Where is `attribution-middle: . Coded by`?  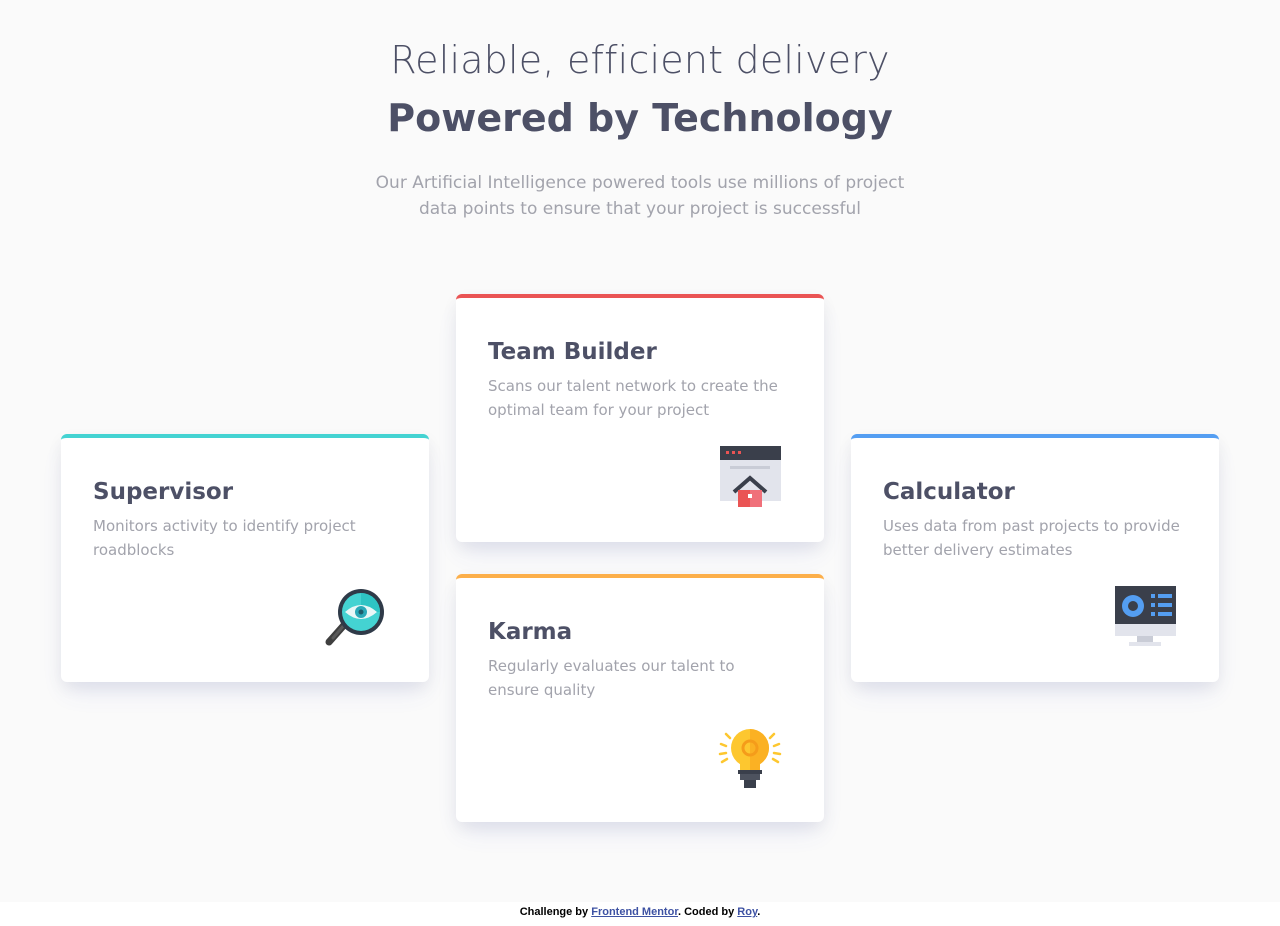 attribution-middle: . Coded by is located at coordinates (708, 912).